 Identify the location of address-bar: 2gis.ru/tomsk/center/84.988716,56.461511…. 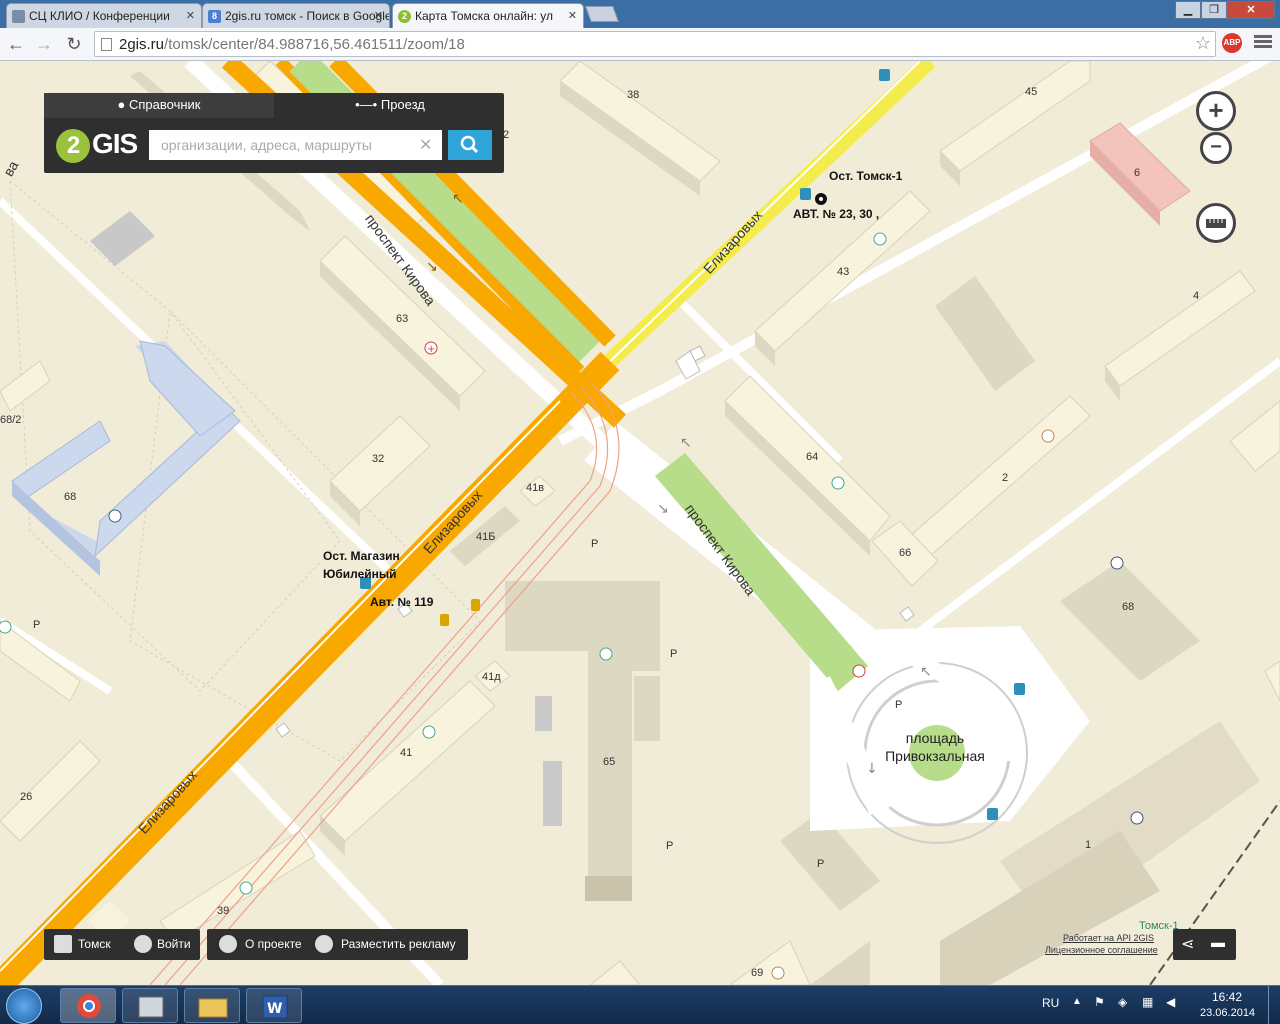
(655, 44).